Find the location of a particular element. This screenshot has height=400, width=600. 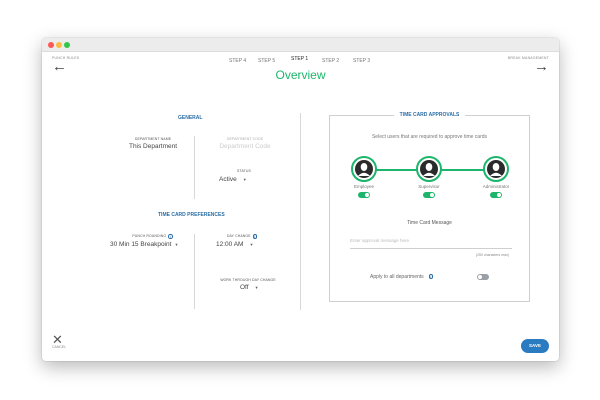

administrator-avatar is located at coordinates (496, 169).